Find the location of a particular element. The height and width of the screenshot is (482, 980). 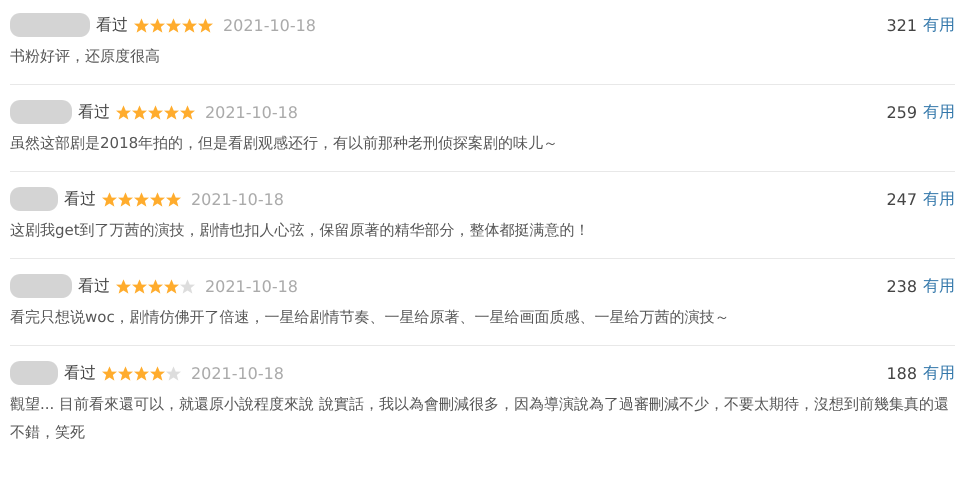

vote-count: 247 is located at coordinates (901, 199).